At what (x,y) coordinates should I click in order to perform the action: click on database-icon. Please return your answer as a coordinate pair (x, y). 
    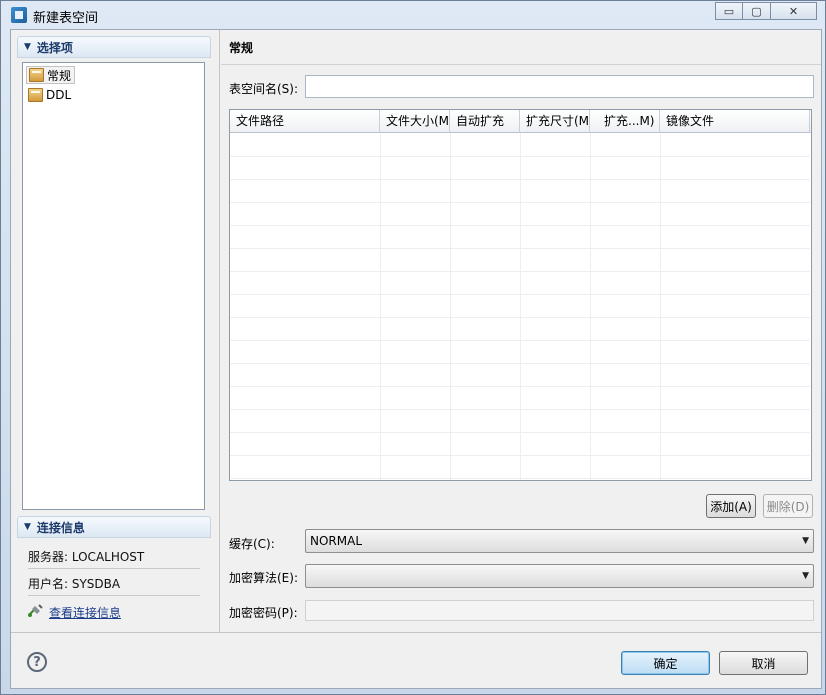
    Looking at the image, I should click on (19, 15).